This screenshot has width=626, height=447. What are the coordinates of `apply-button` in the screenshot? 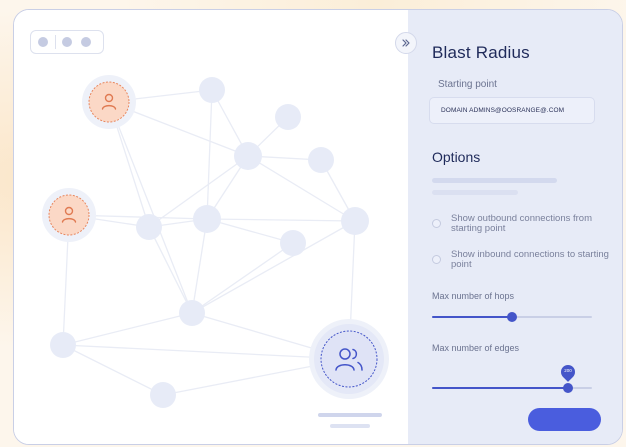 It's located at (564, 419).